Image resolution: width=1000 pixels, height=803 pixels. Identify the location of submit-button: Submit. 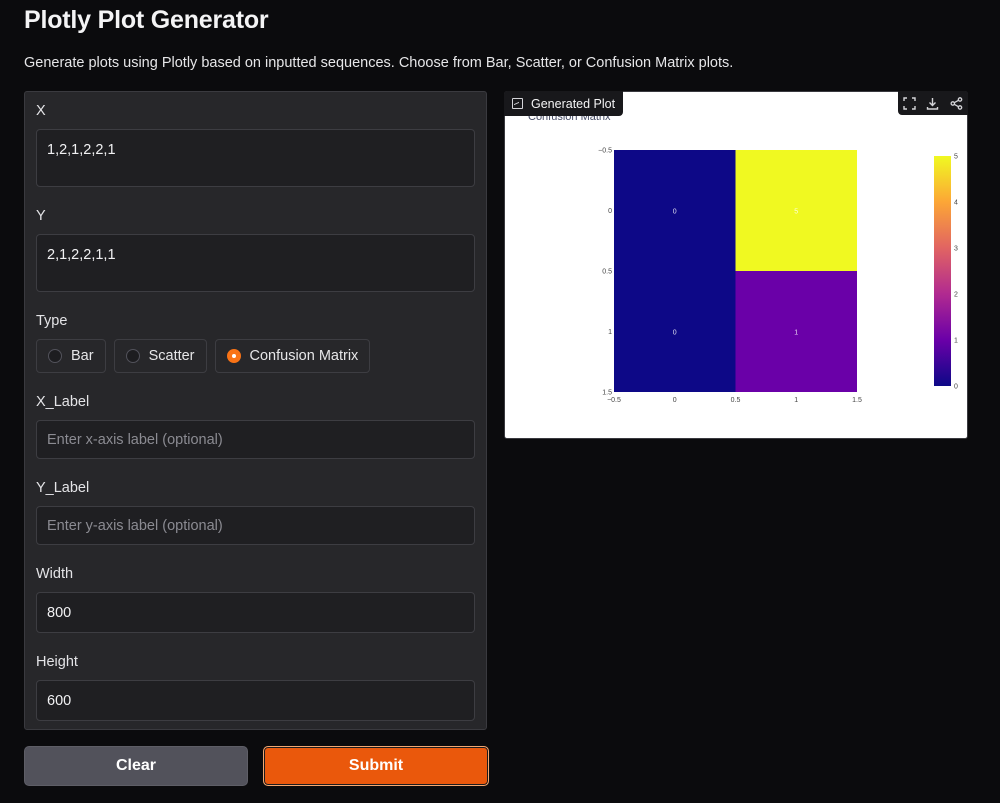
(376, 766).